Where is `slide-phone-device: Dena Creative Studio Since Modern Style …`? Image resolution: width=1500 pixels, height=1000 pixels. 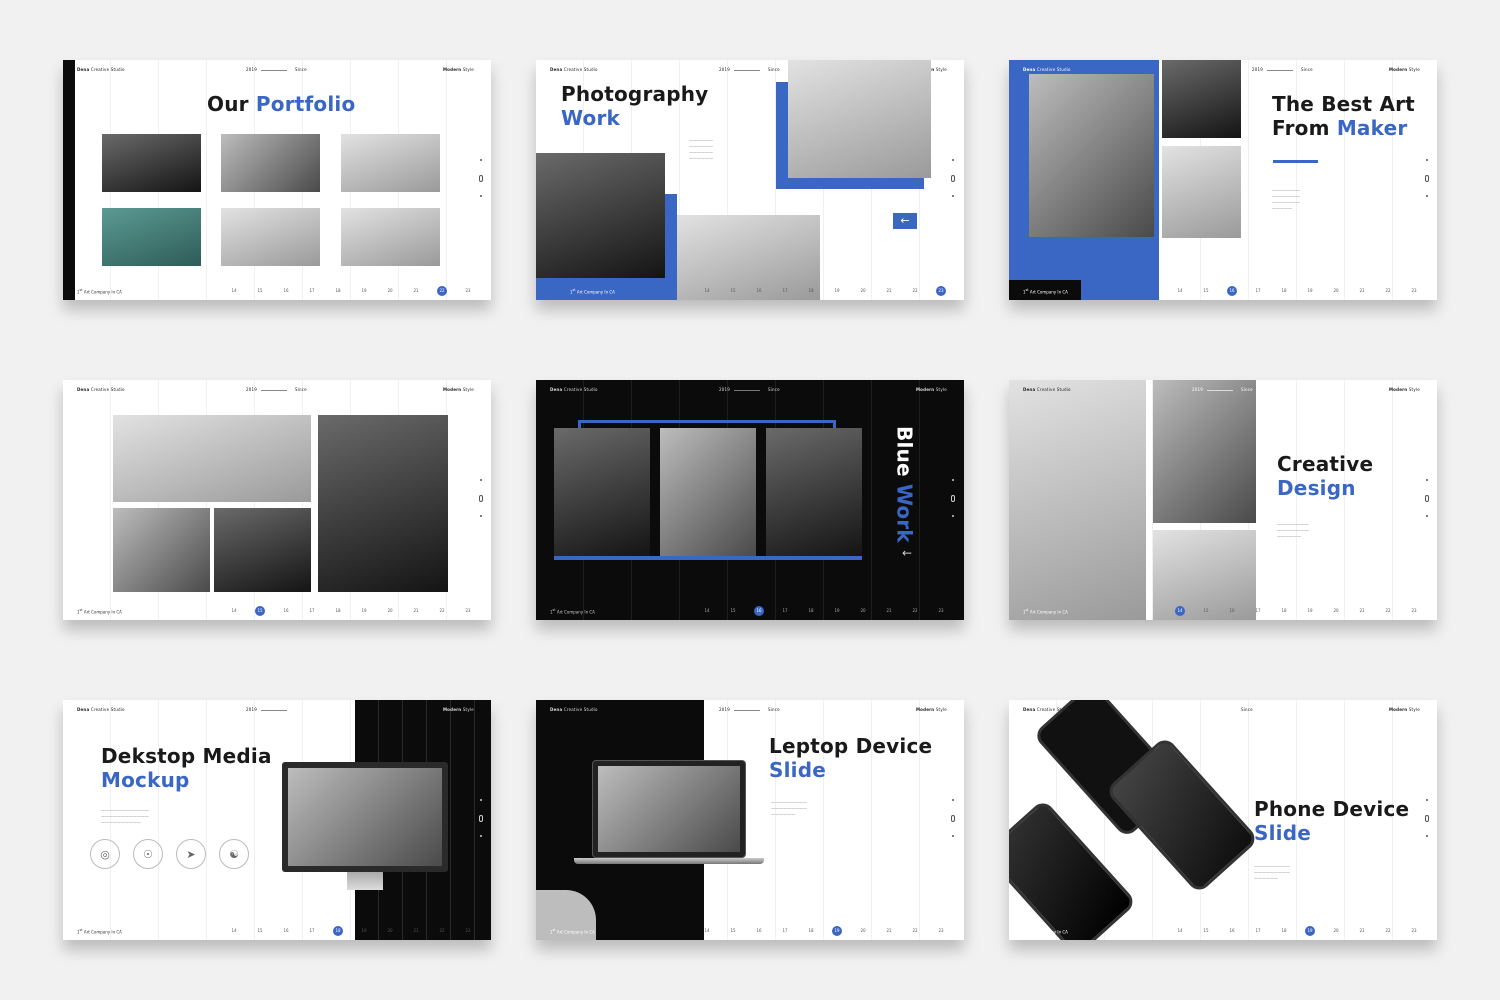
slide-phone-device: Dena Creative Studio Since Modern Style … is located at coordinates (1223, 820).